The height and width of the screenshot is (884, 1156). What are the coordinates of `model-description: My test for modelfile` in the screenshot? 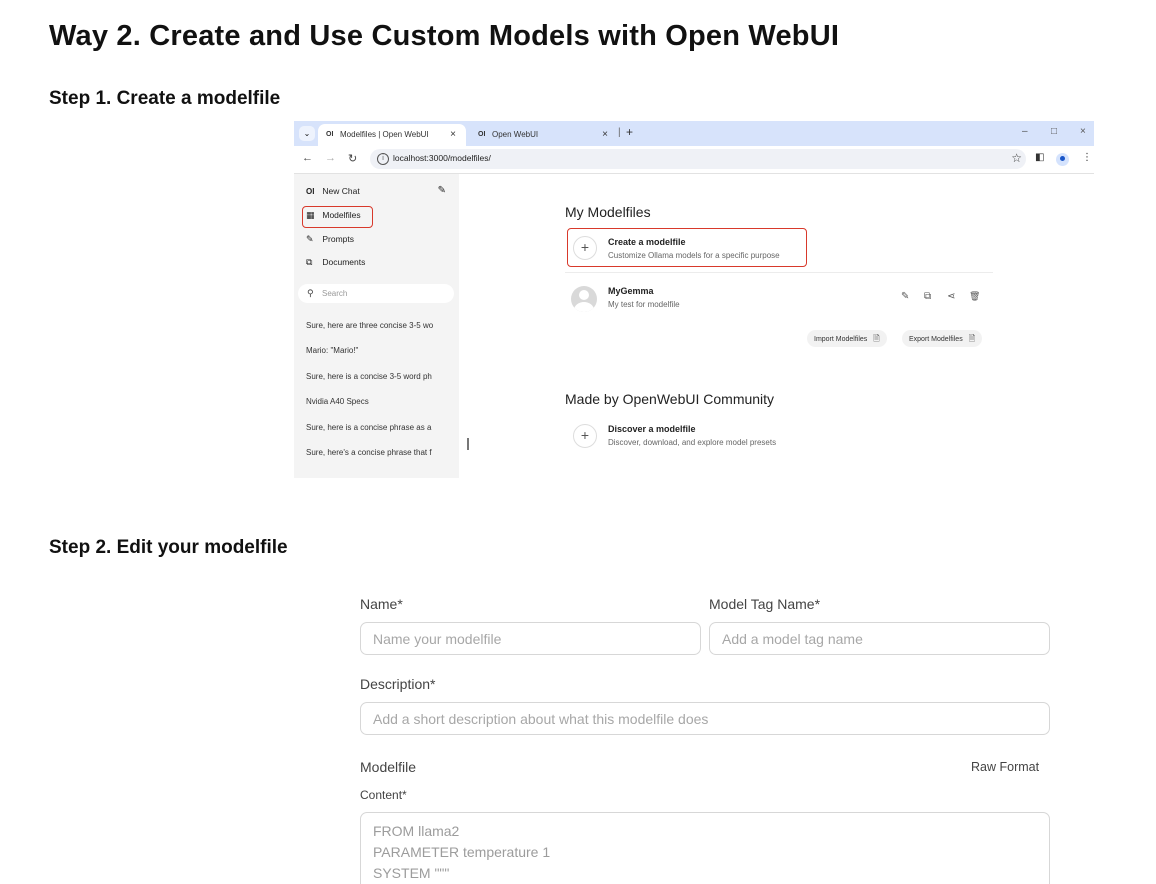 It's located at (644, 304).